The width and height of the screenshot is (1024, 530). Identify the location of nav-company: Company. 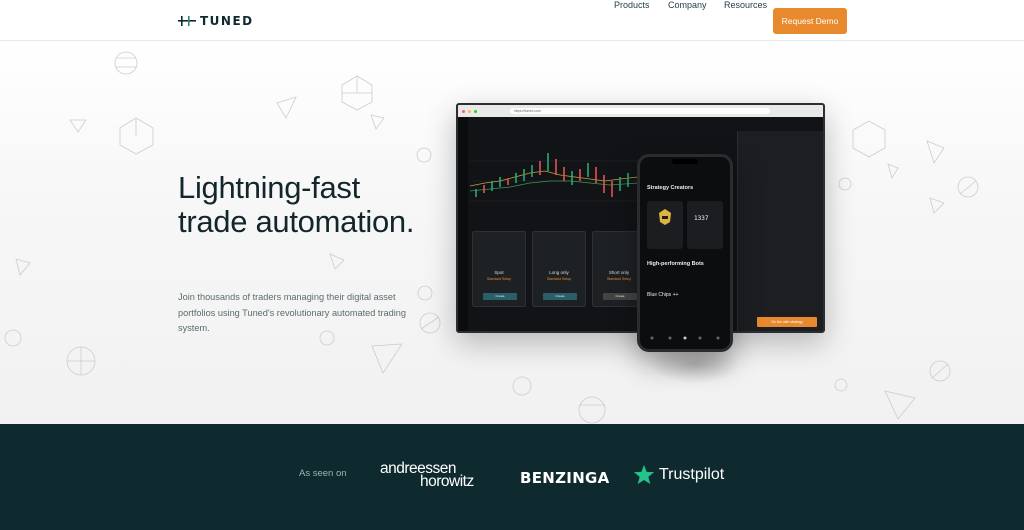
(687, 5).